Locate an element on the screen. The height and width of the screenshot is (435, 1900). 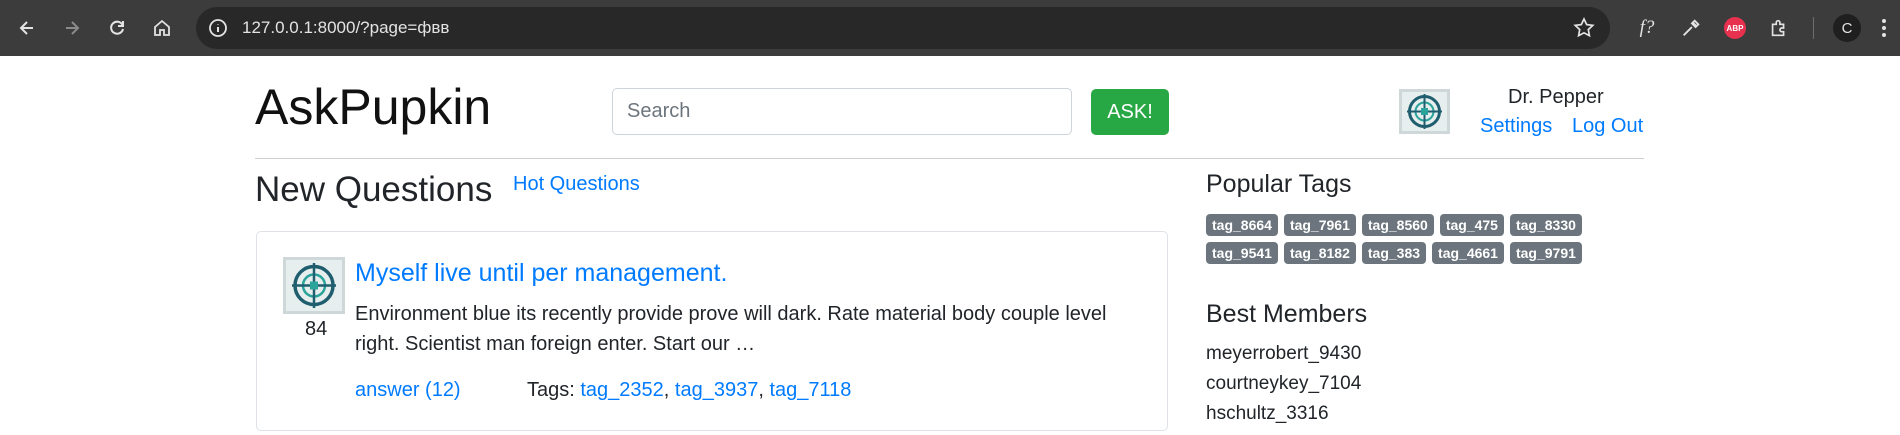
arrow-left-icon is located at coordinates (26, 28).